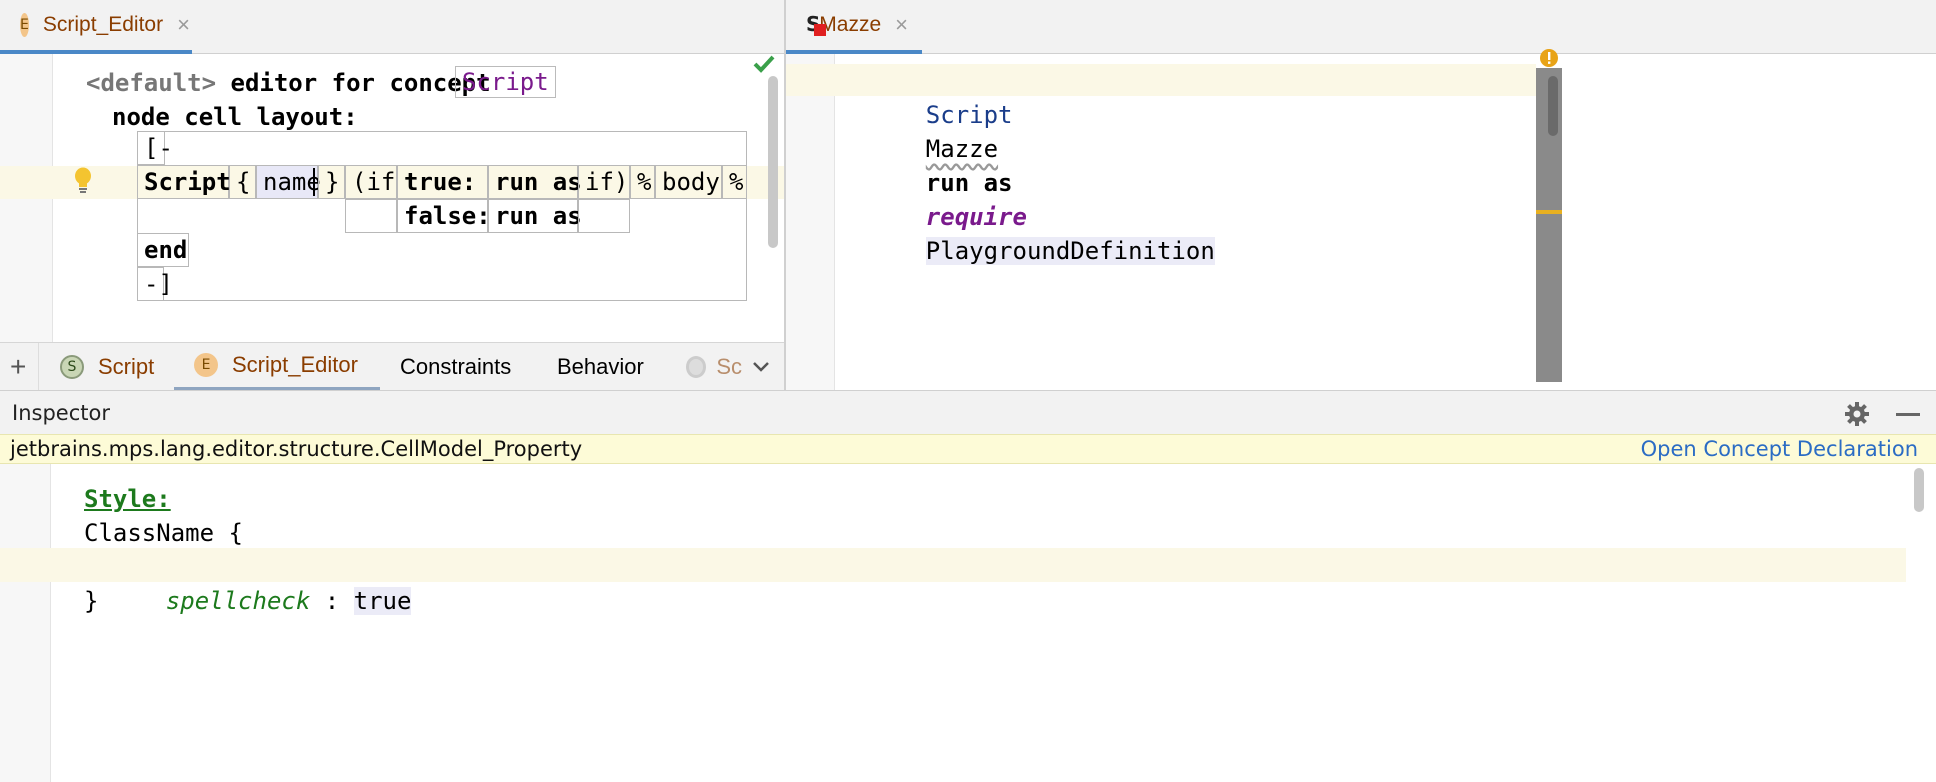 The width and height of the screenshot is (1936, 782). I want to click on tab-behavior: Behavior, so click(600, 367).